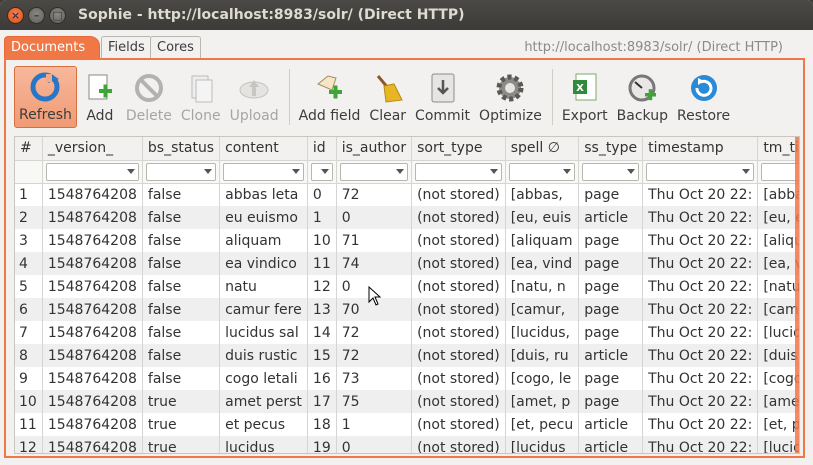 The width and height of the screenshot is (813, 465). What do you see at coordinates (263, 424) in the screenshot?
I see `table-cell: et pecus` at bounding box center [263, 424].